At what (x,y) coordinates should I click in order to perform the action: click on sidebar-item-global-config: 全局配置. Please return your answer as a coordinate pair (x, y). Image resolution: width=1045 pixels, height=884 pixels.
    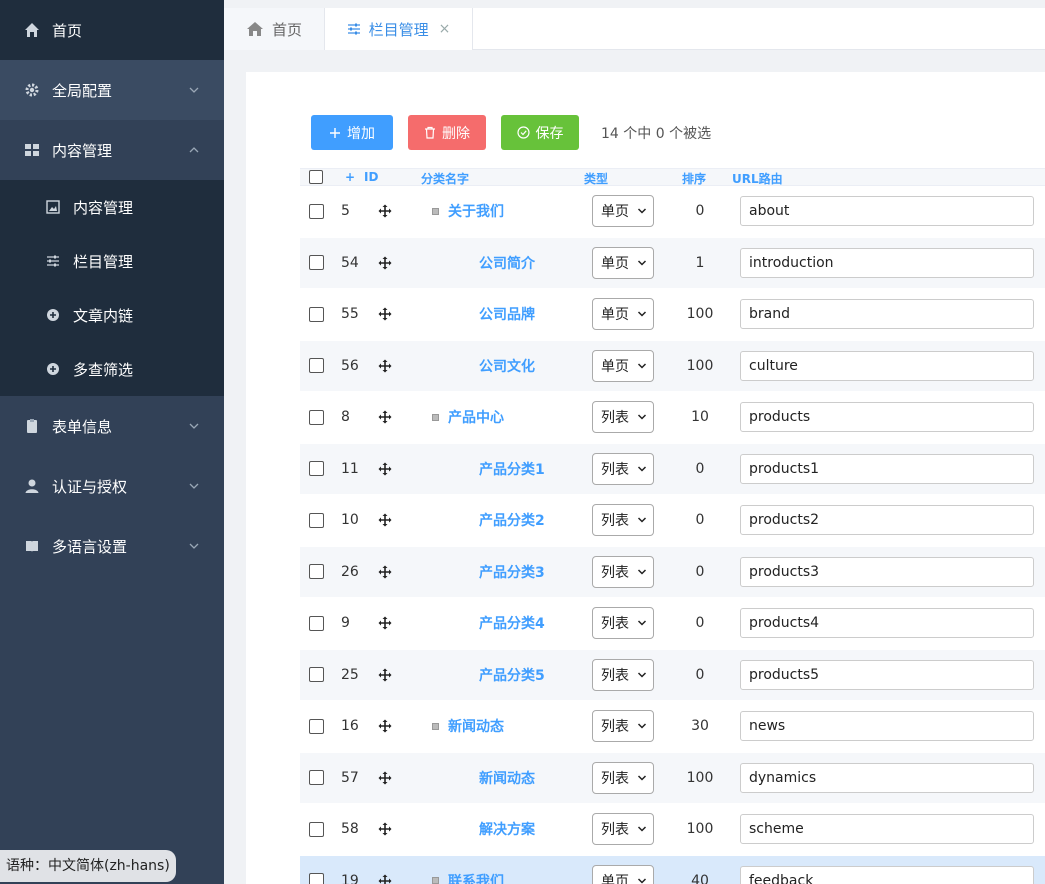
    Looking at the image, I should click on (112, 90).